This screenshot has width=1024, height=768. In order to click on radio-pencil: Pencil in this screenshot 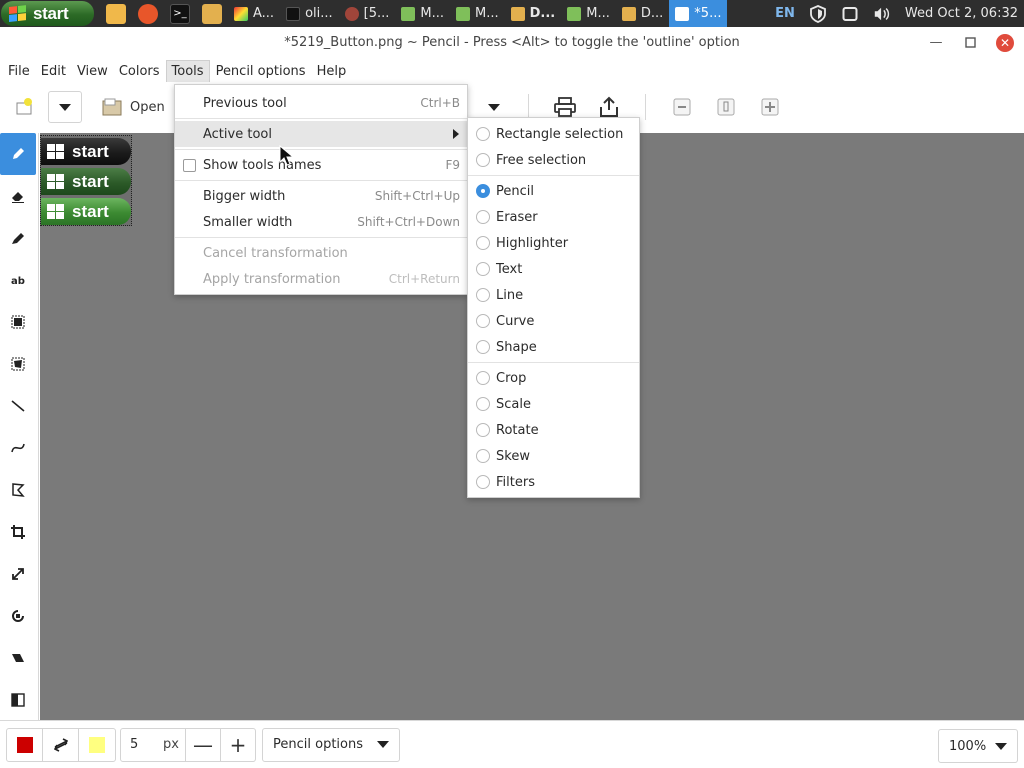, I will do `click(553, 191)`.